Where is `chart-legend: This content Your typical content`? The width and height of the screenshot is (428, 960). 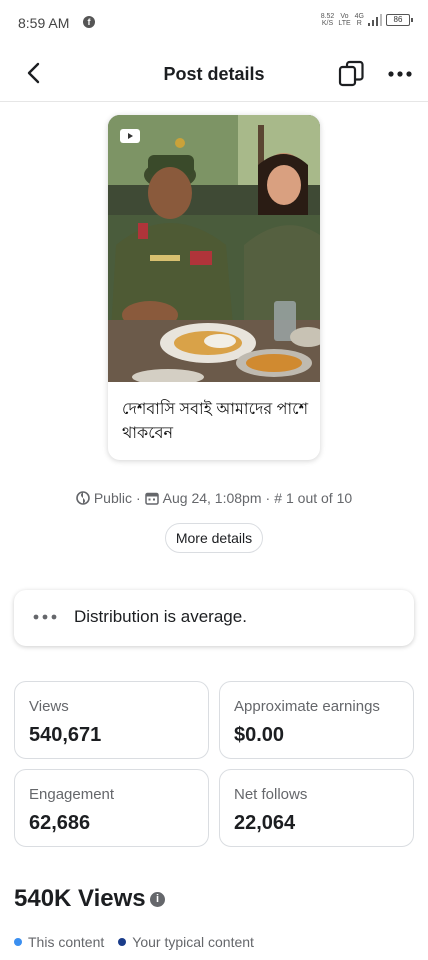 chart-legend: This content Your typical content is located at coordinates (141, 942).